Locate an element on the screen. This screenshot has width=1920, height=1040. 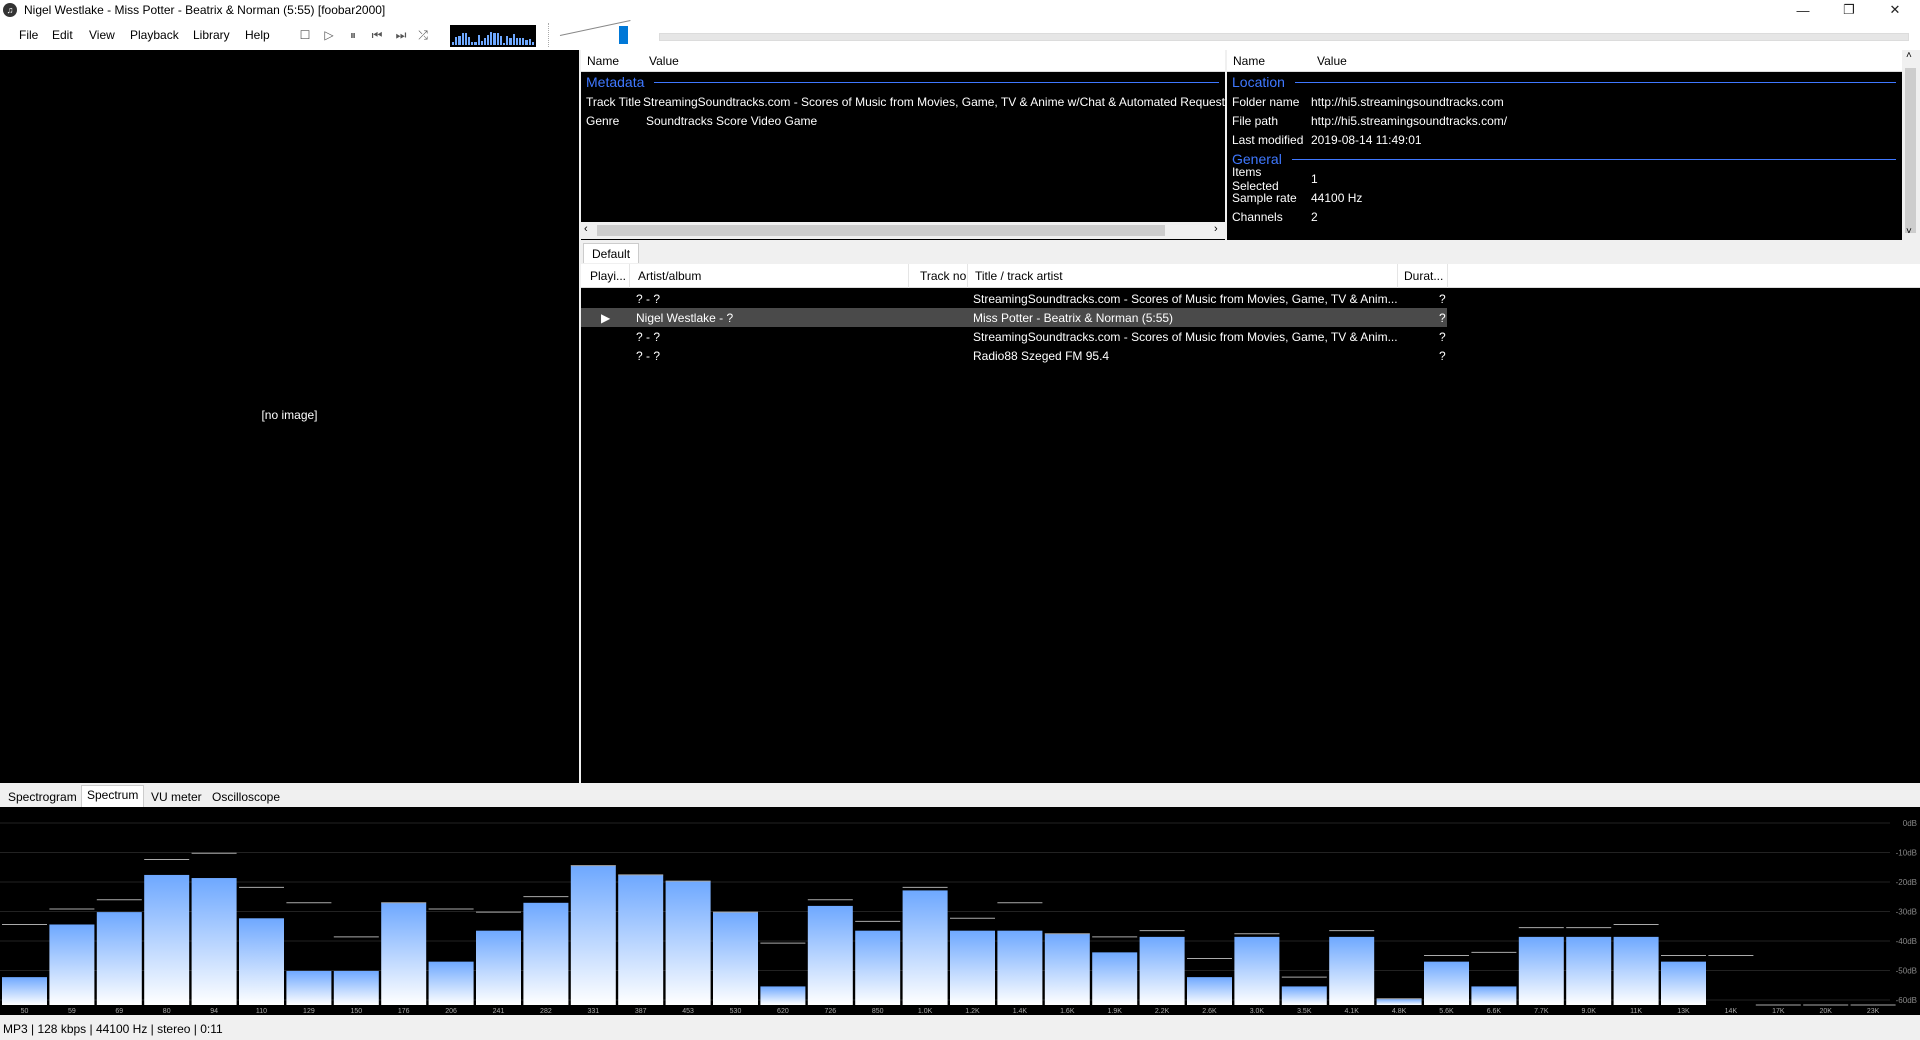
property-name: Items Selected is located at coordinates (1255, 178).